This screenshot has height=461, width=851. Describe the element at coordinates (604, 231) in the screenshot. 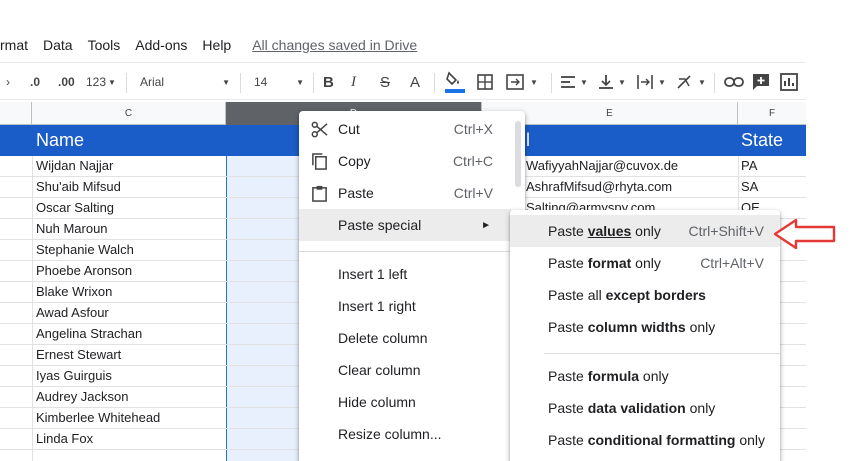

I see `submenu-item-label: Paste values only` at that location.